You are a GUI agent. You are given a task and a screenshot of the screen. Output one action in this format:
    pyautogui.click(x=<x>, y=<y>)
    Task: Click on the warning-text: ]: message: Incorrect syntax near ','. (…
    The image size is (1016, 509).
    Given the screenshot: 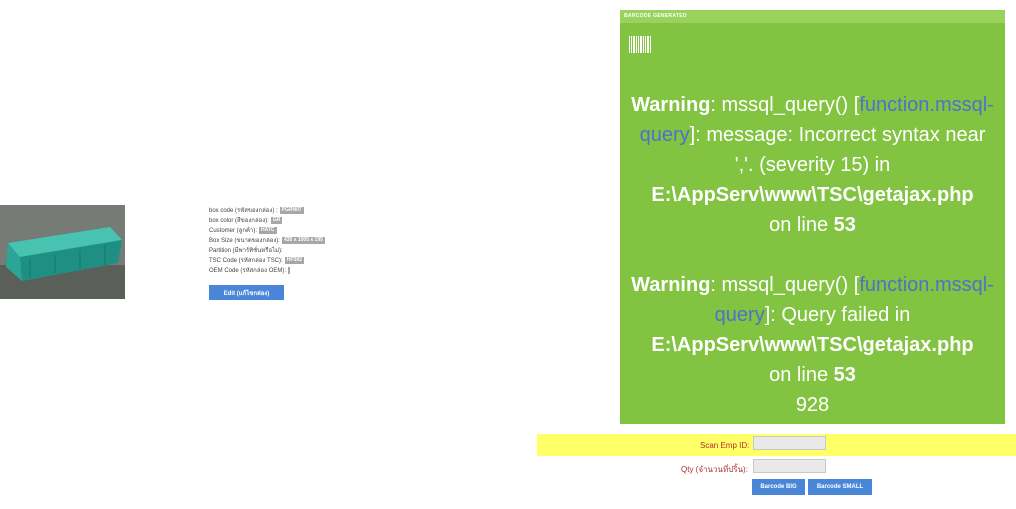 What is the action you would take?
    pyautogui.click(x=837, y=150)
    